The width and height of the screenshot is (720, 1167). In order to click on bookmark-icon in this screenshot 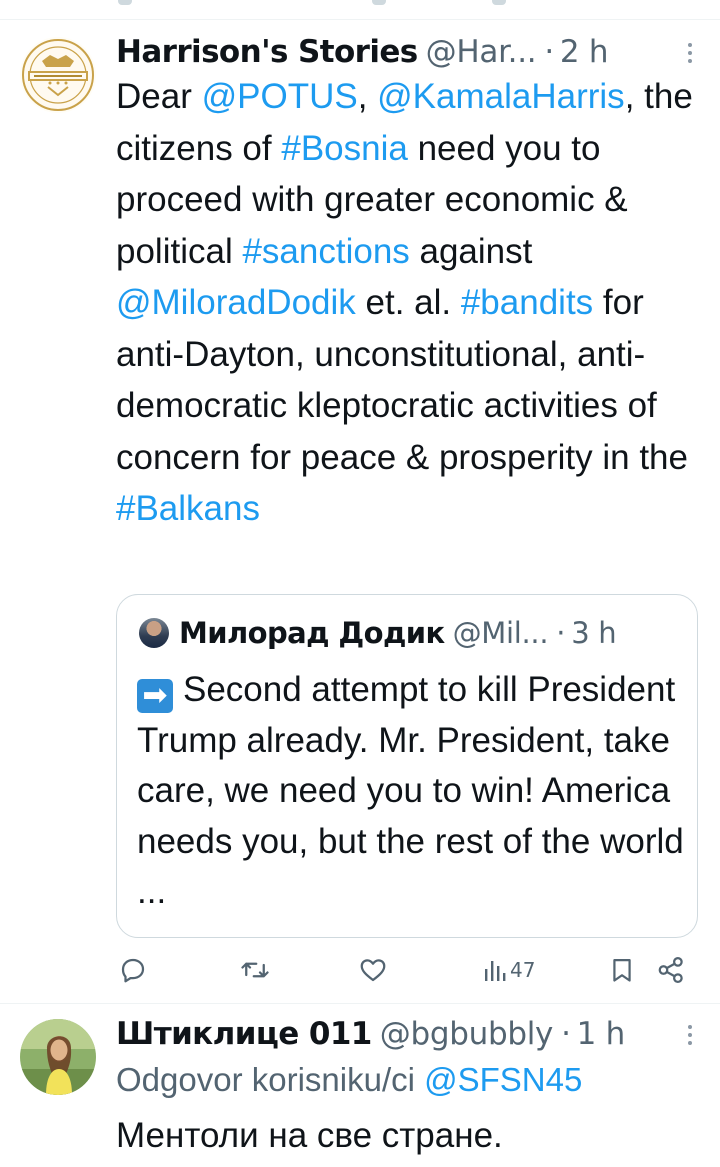, I will do `click(622, 970)`.